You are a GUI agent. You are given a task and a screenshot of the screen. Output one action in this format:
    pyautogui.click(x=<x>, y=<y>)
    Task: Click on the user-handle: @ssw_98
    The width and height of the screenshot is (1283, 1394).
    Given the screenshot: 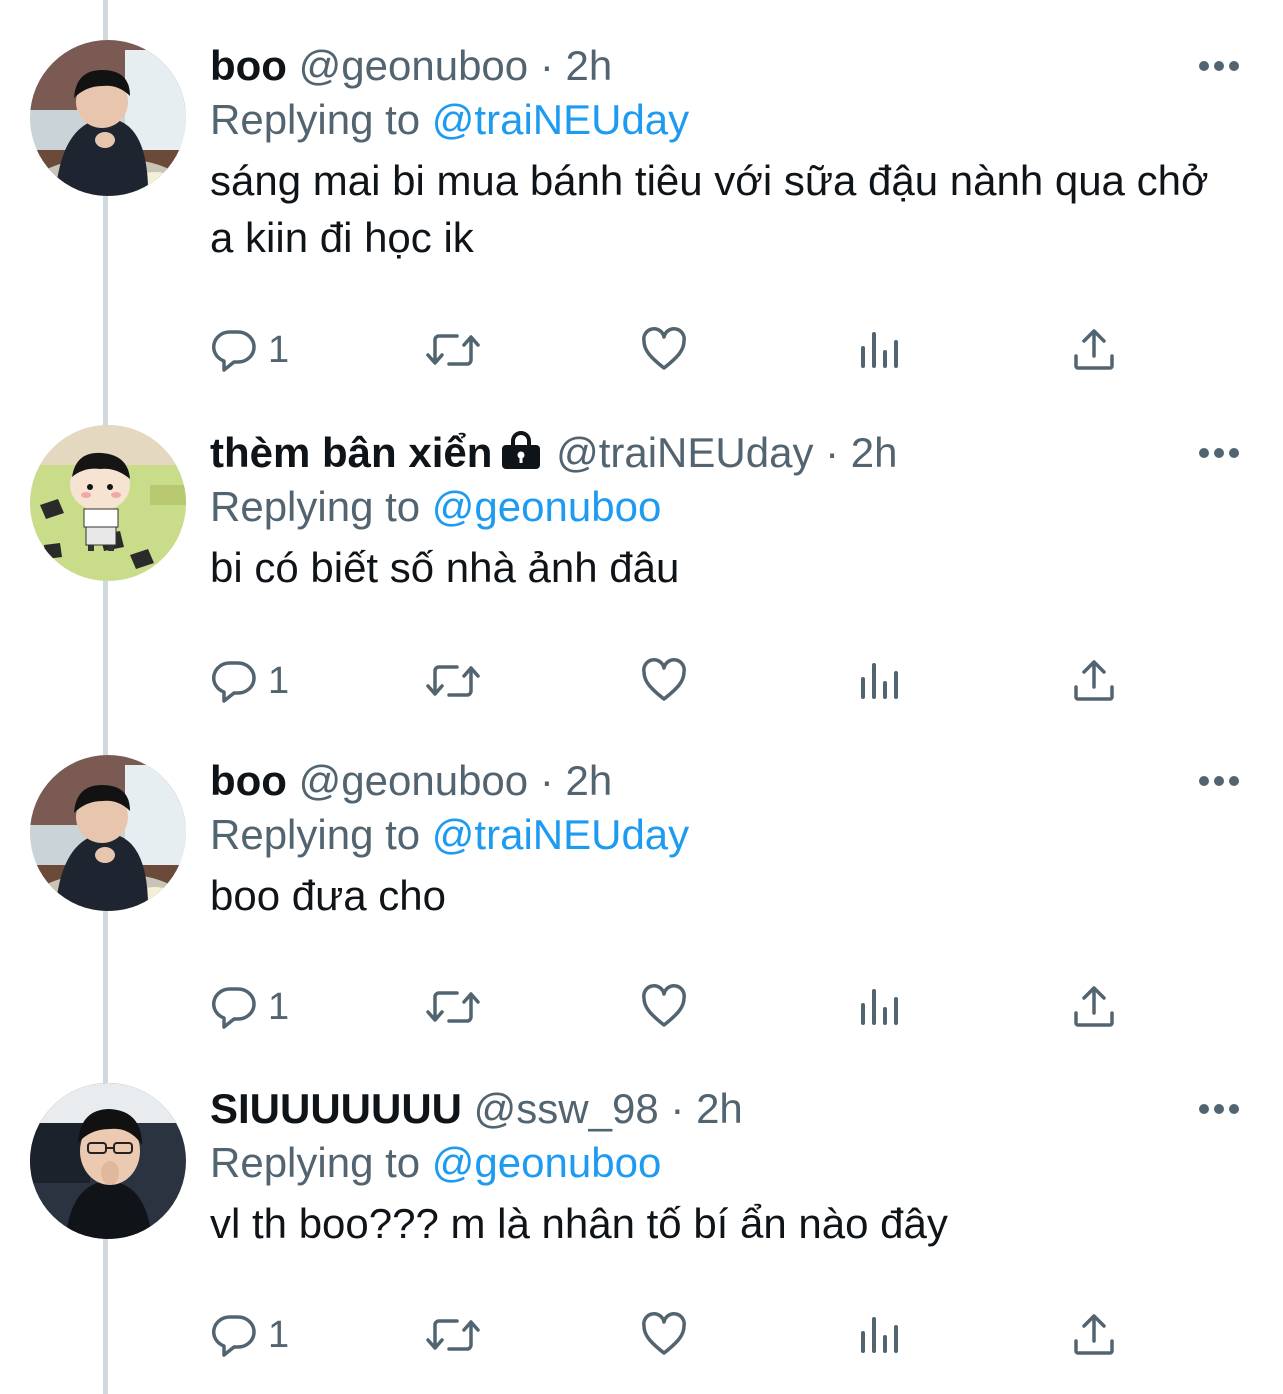 What is the action you would take?
    pyautogui.click(x=566, y=1108)
    